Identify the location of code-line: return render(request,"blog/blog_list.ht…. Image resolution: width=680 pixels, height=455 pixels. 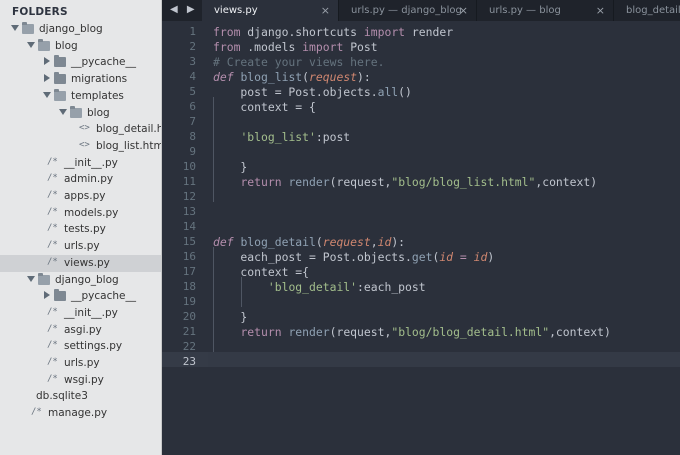
(405, 182).